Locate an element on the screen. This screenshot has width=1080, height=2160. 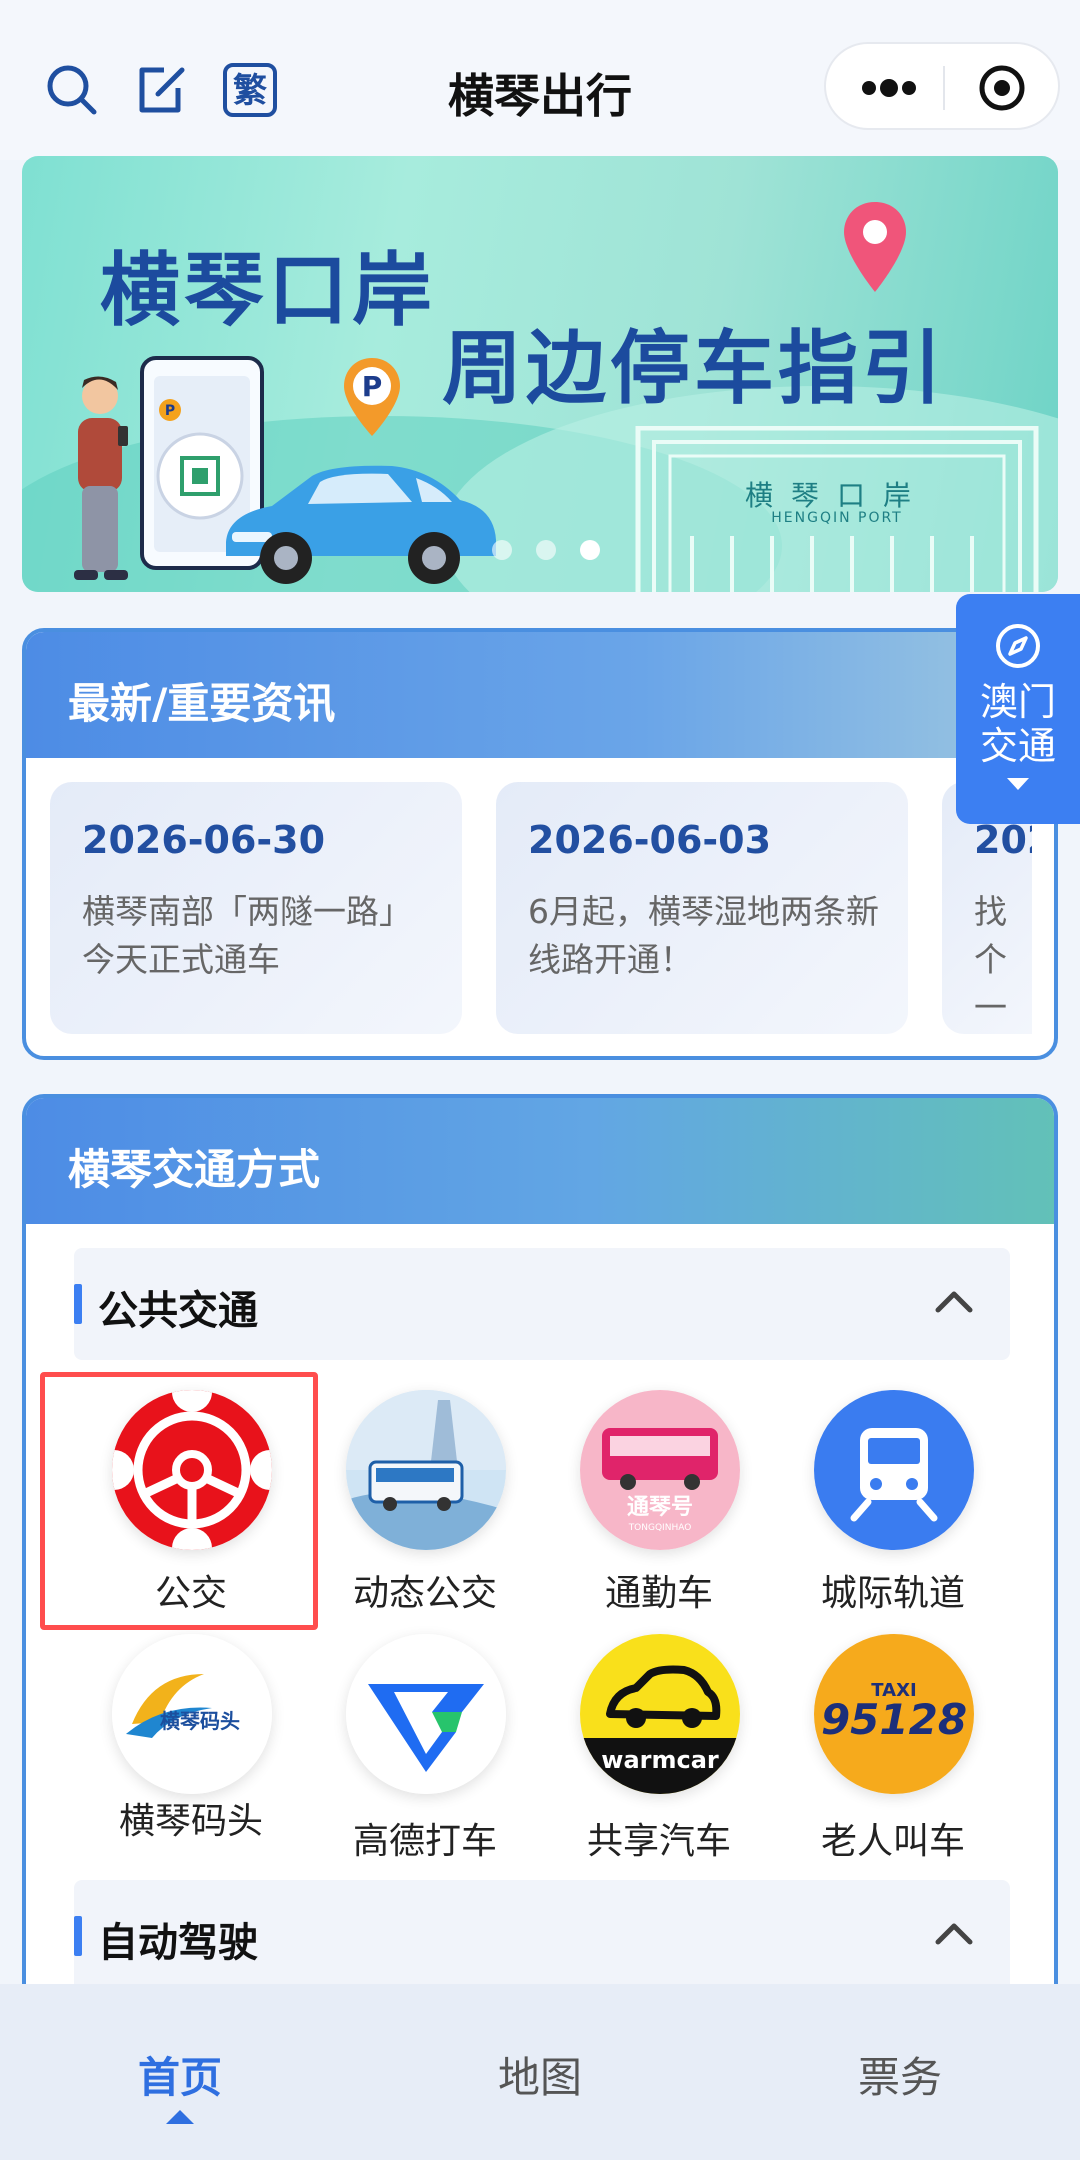
elderly-taxi-icon: TAXI 95128 is located at coordinates (894, 1714).